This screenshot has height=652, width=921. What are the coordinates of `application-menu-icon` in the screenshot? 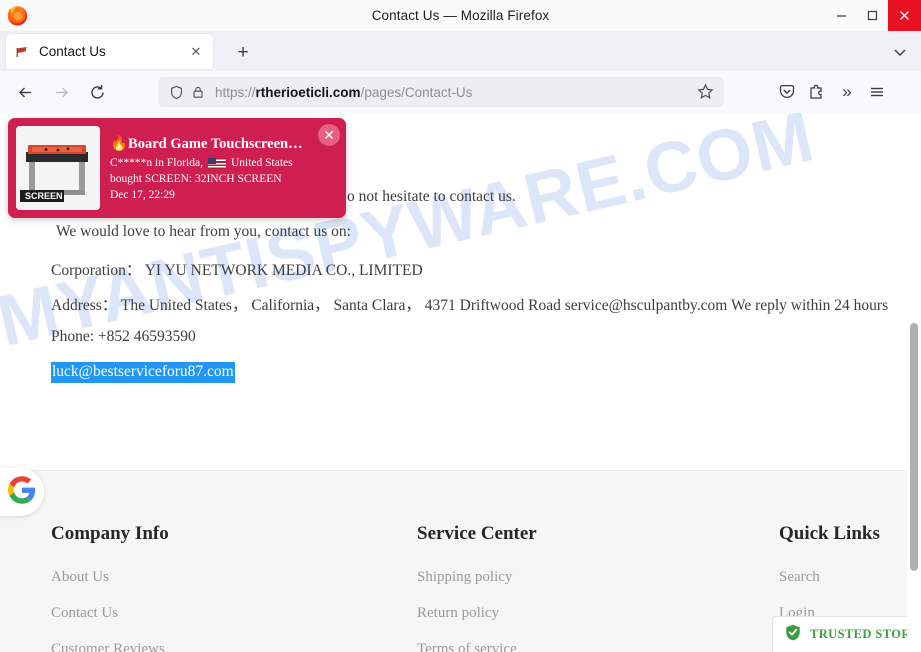 It's located at (877, 92).